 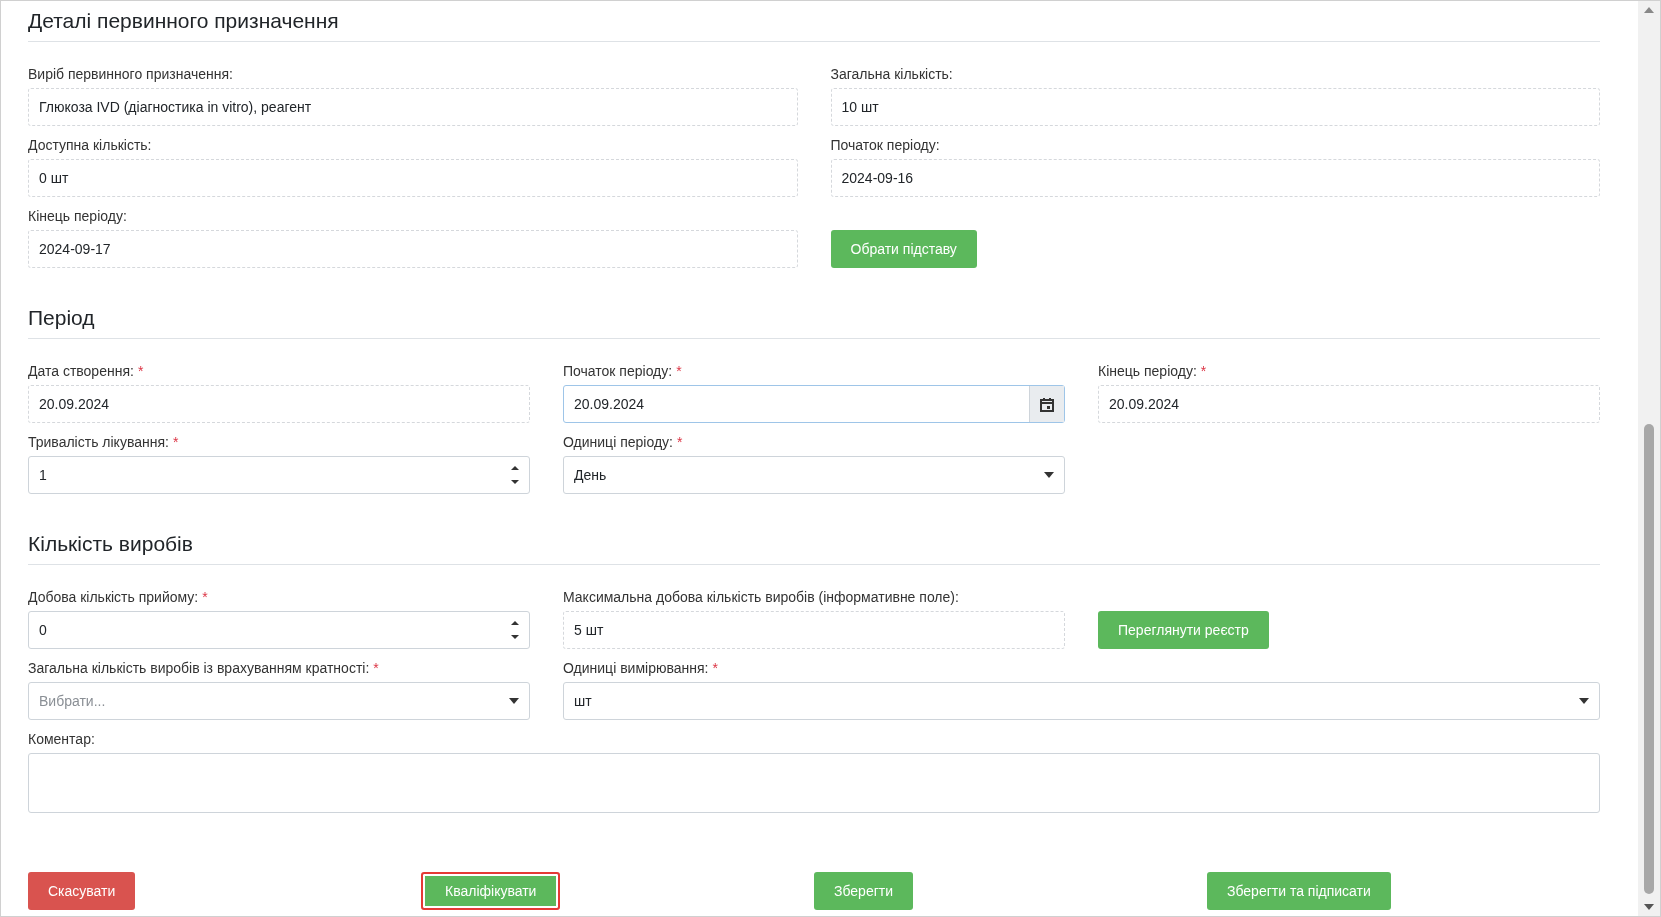 I want to click on cancel-button: Скасувати, so click(x=82, y=891).